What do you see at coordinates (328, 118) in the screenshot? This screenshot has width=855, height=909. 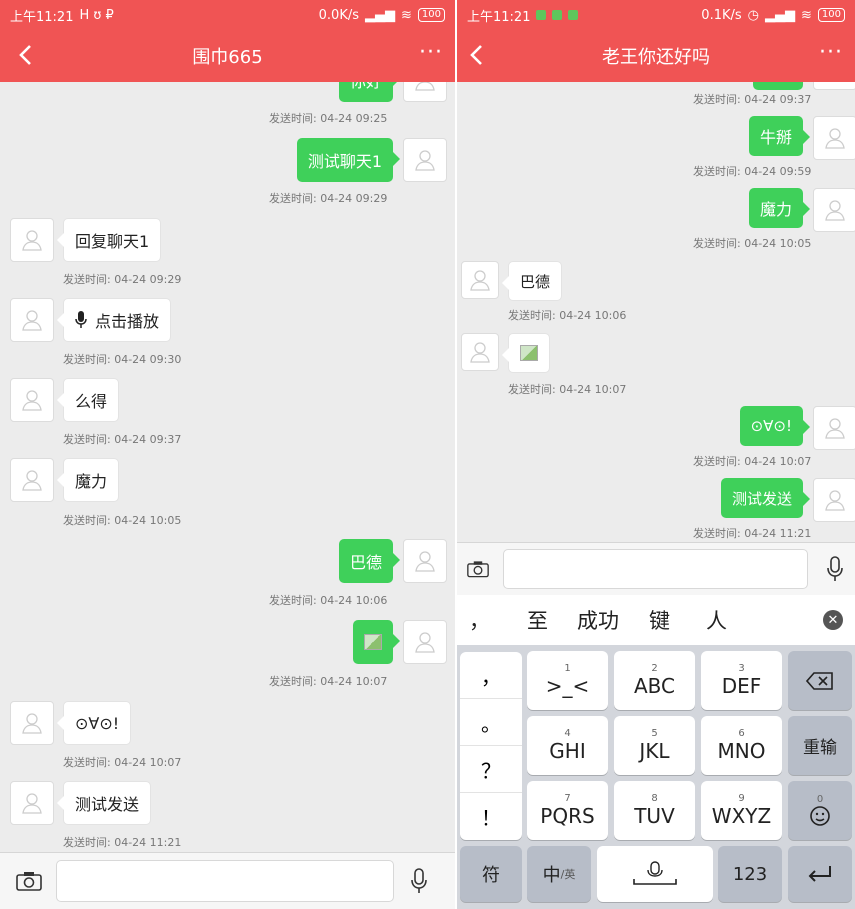 I see `send-time: 发送时间: 04-24 09:25` at bounding box center [328, 118].